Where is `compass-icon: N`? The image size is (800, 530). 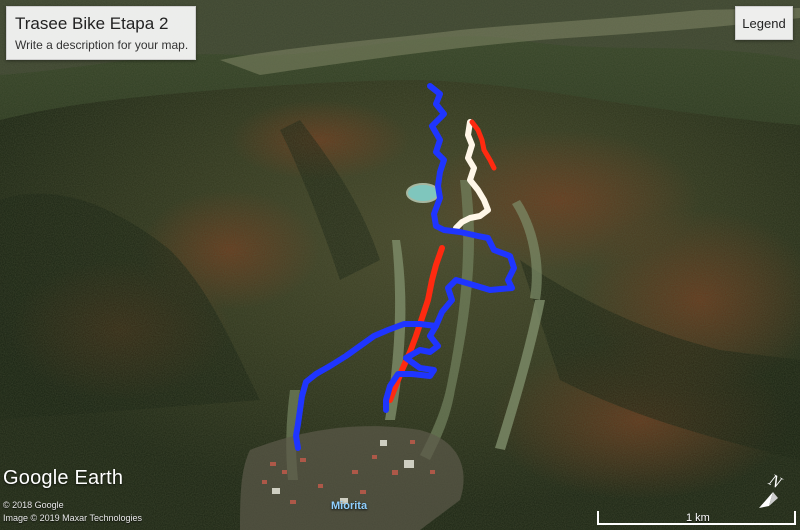 compass-icon: N is located at coordinates (773, 488).